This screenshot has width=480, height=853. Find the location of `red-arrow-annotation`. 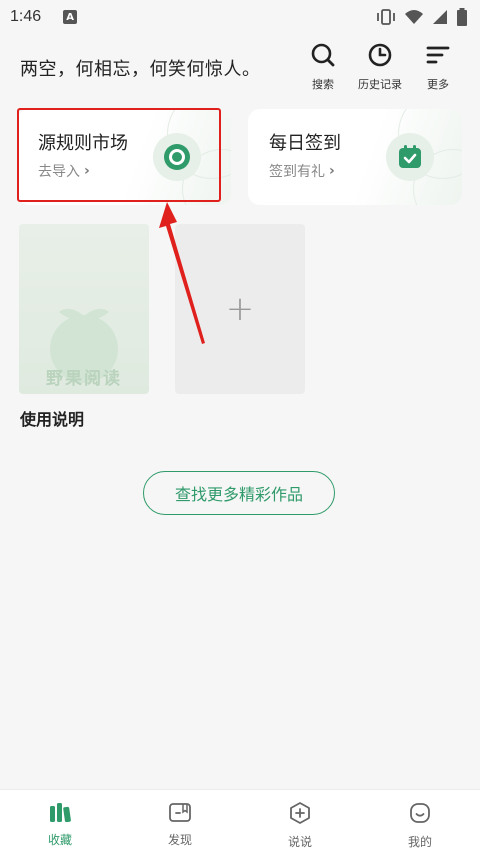

red-arrow-annotation is located at coordinates (182, 273).